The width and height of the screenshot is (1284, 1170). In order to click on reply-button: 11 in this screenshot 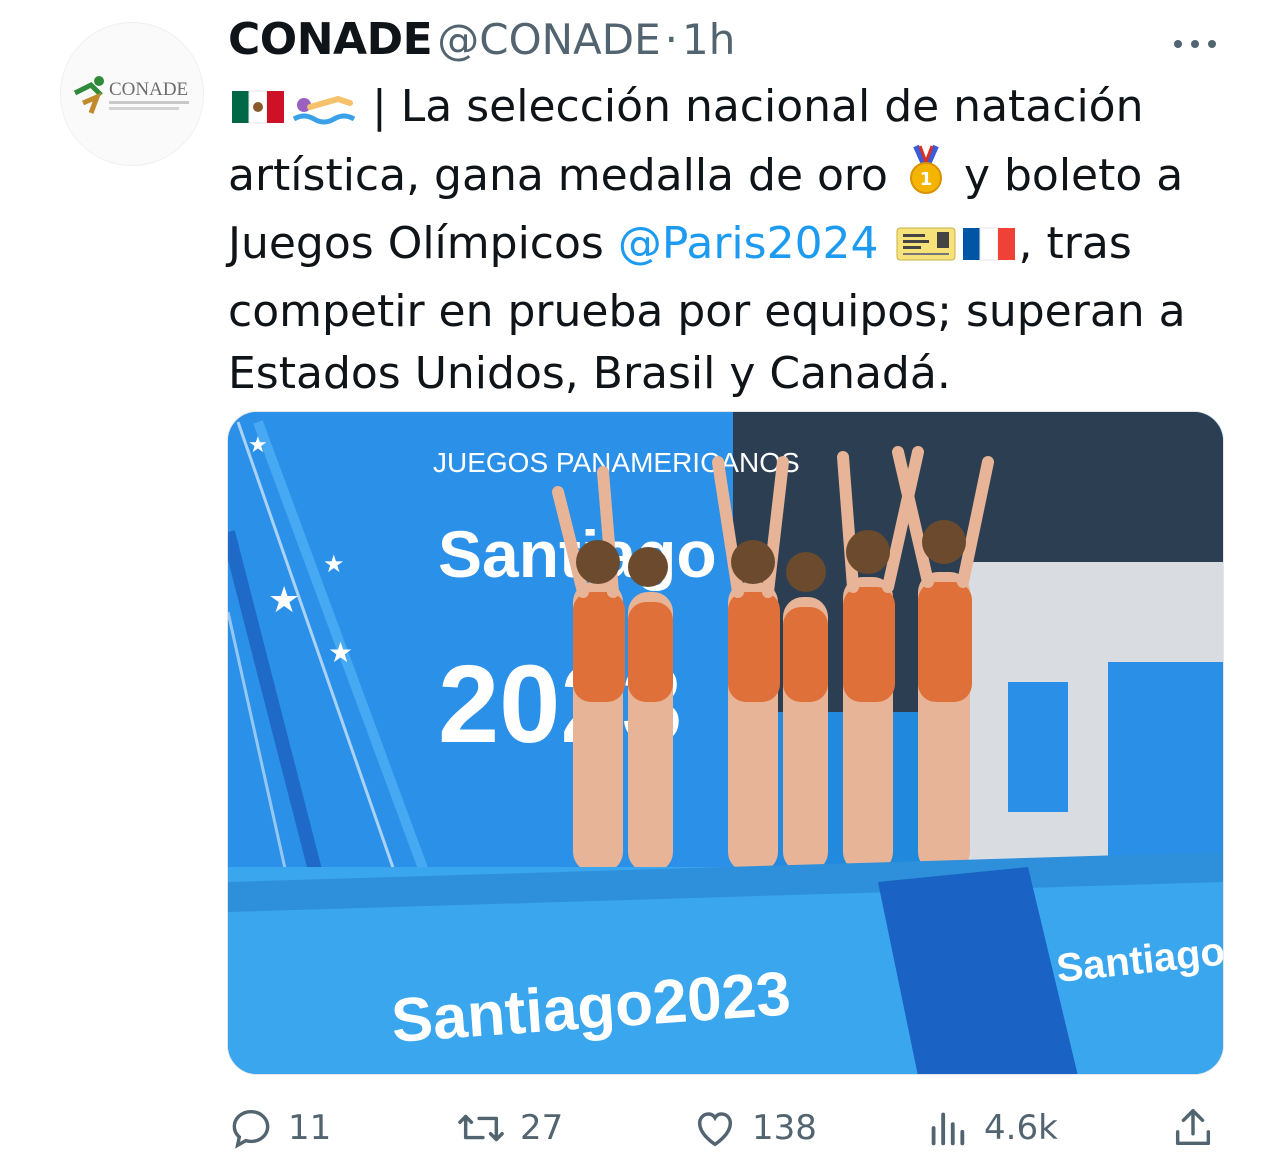, I will do `click(279, 1128)`.